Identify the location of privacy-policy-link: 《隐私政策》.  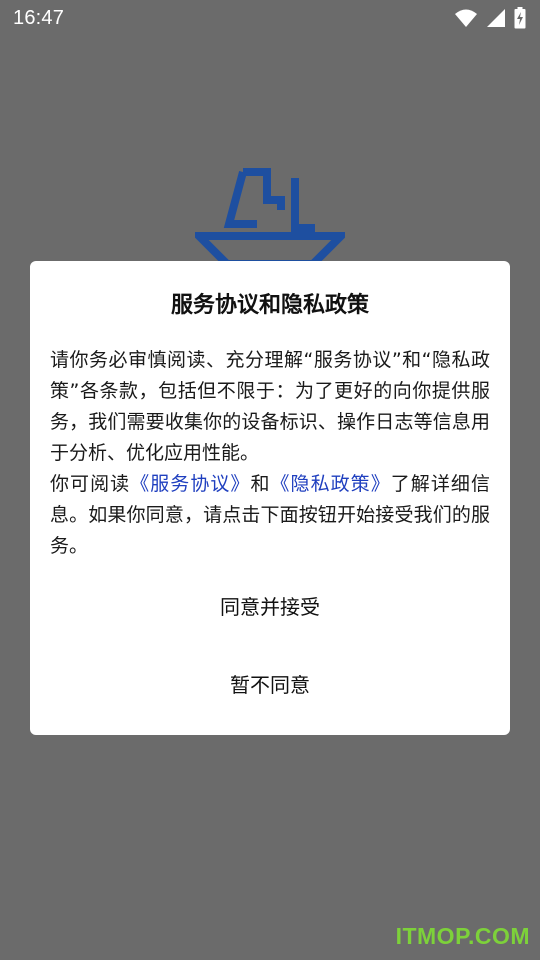
(331, 484).